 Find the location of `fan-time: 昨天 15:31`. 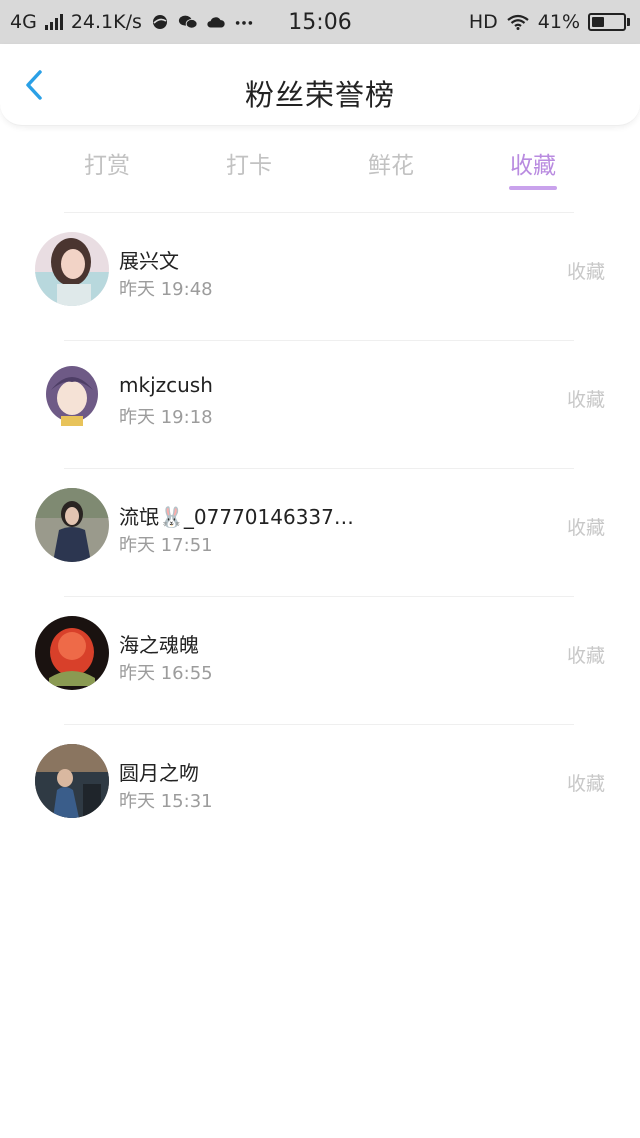

fan-time: 昨天 15:31 is located at coordinates (166, 801).